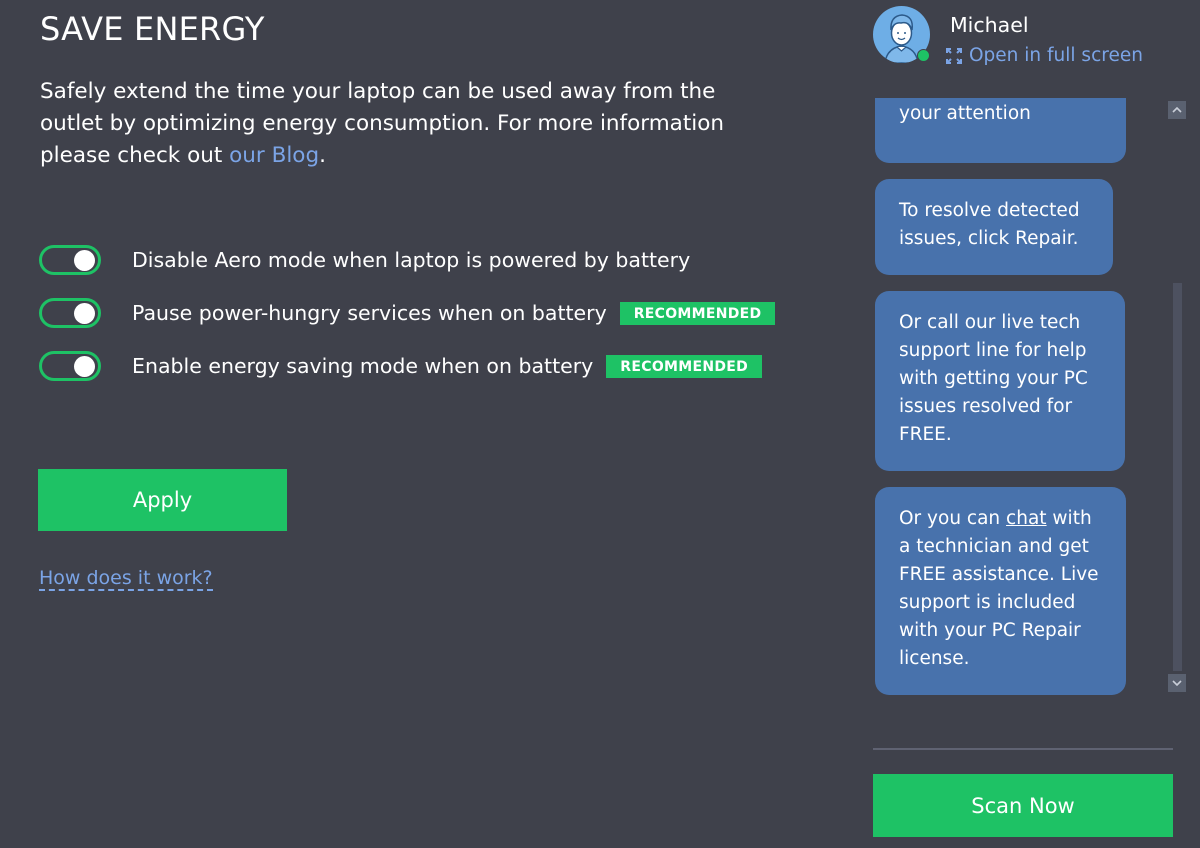 This screenshot has height=848, width=1200. What do you see at coordinates (1056, 55) in the screenshot?
I see `full-screen-label: Open in full screen` at bounding box center [1056, 55].